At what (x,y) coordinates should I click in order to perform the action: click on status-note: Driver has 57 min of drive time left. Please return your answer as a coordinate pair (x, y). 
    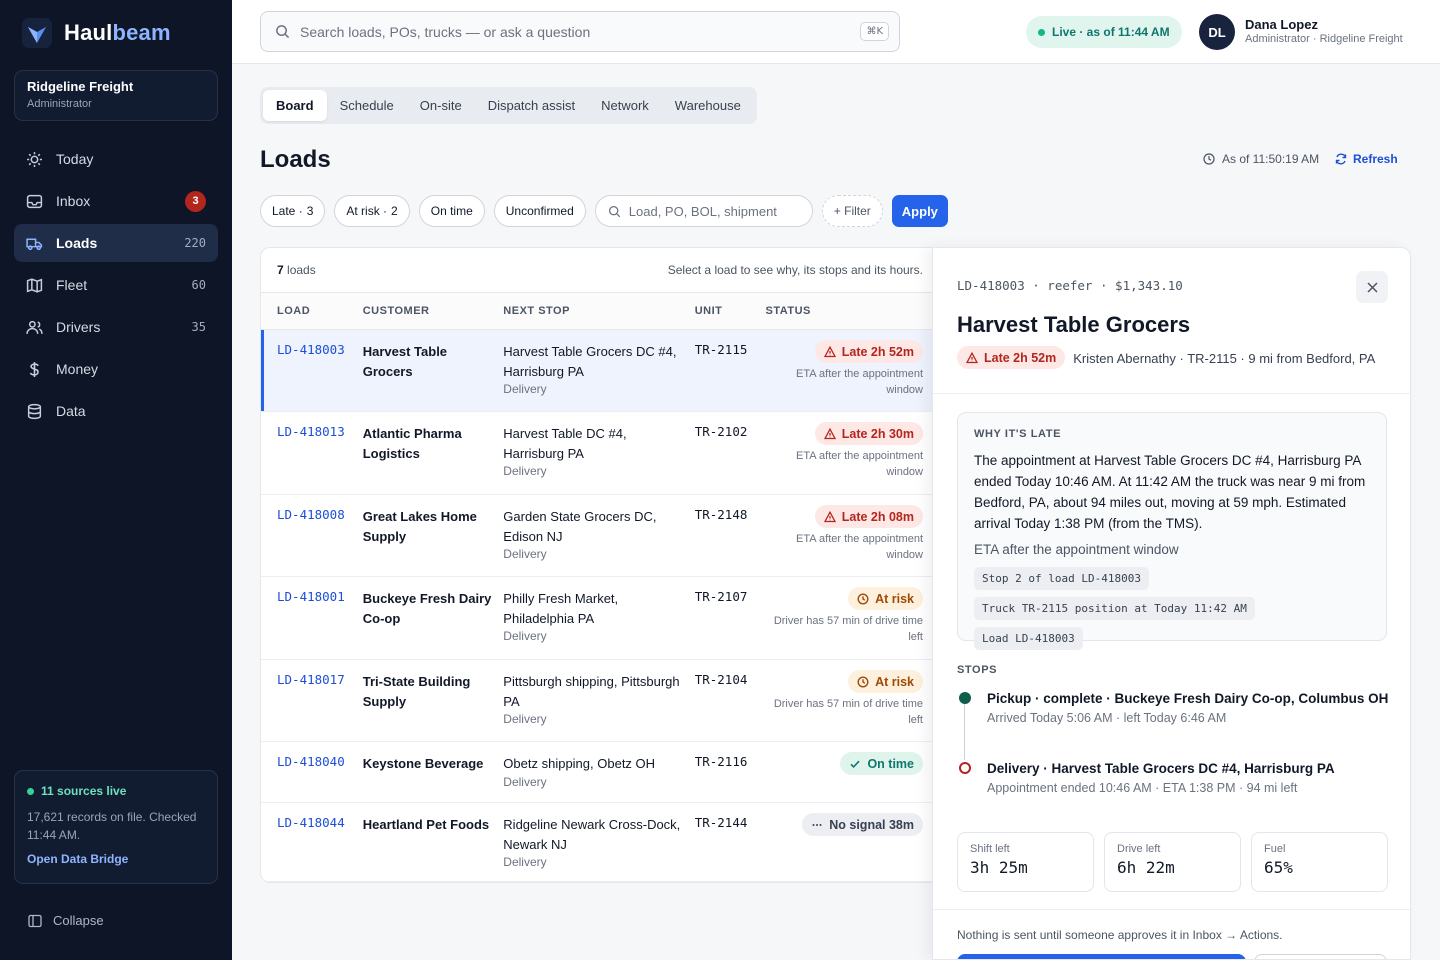
    Looking at the image, I should click on (848, 712).